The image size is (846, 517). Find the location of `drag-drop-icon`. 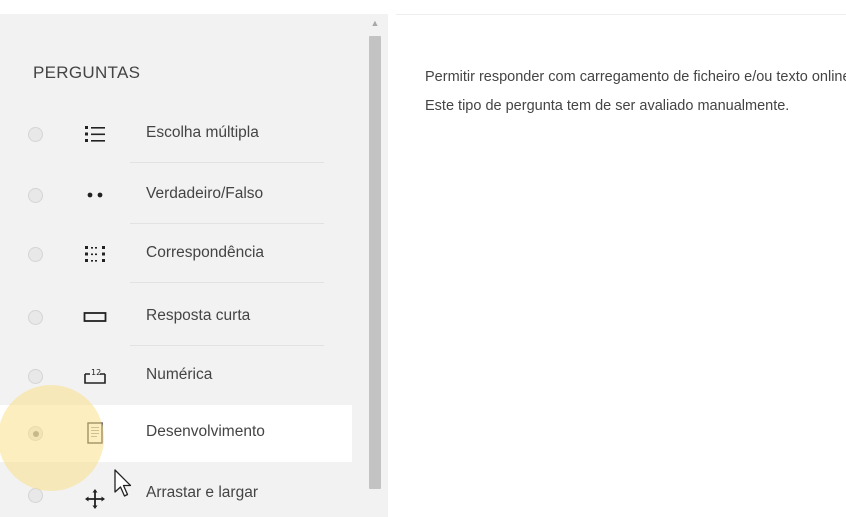

drag-drop-icon is located at coordinates (95, 499).